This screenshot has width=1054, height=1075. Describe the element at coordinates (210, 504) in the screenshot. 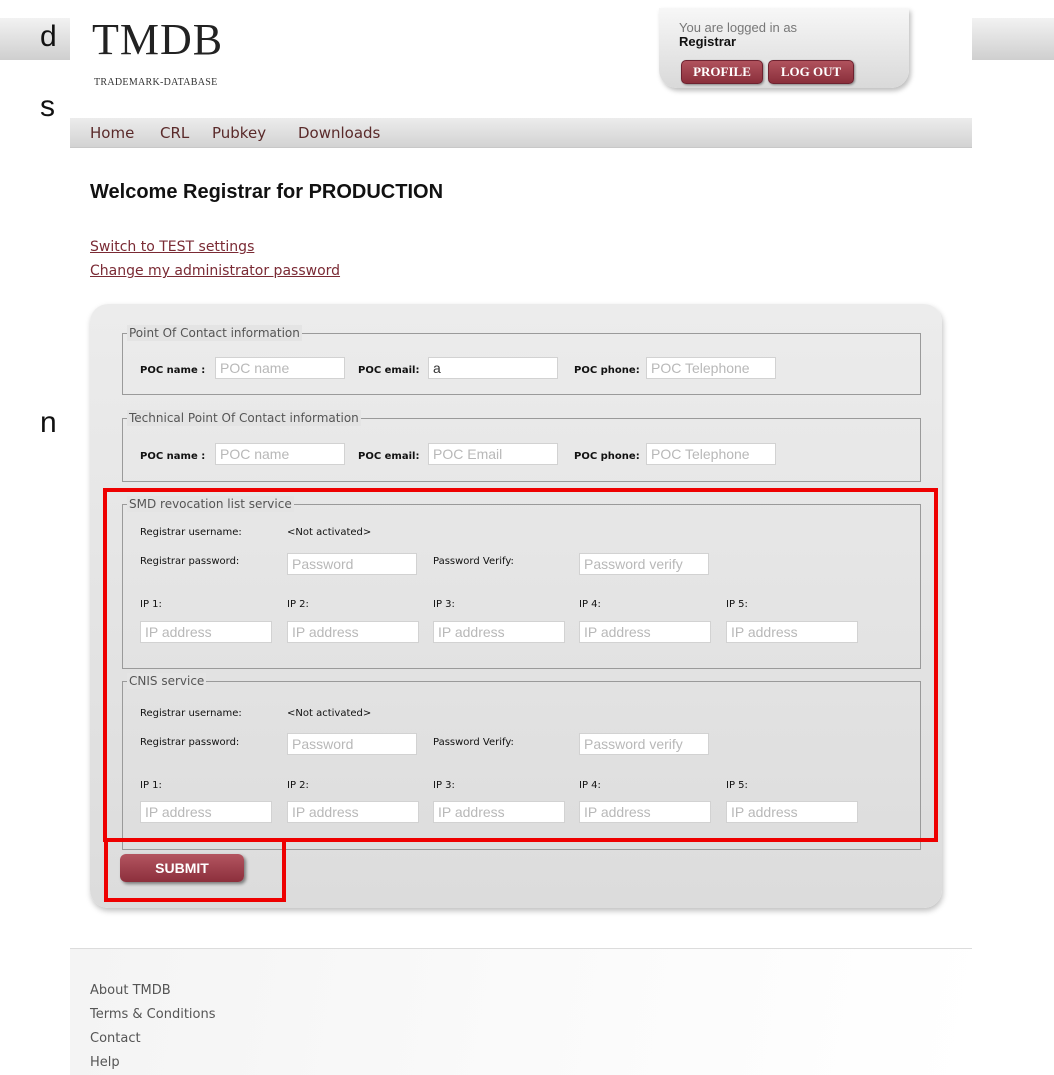

I see `smd-legend: SMD revocation list service` at that location.